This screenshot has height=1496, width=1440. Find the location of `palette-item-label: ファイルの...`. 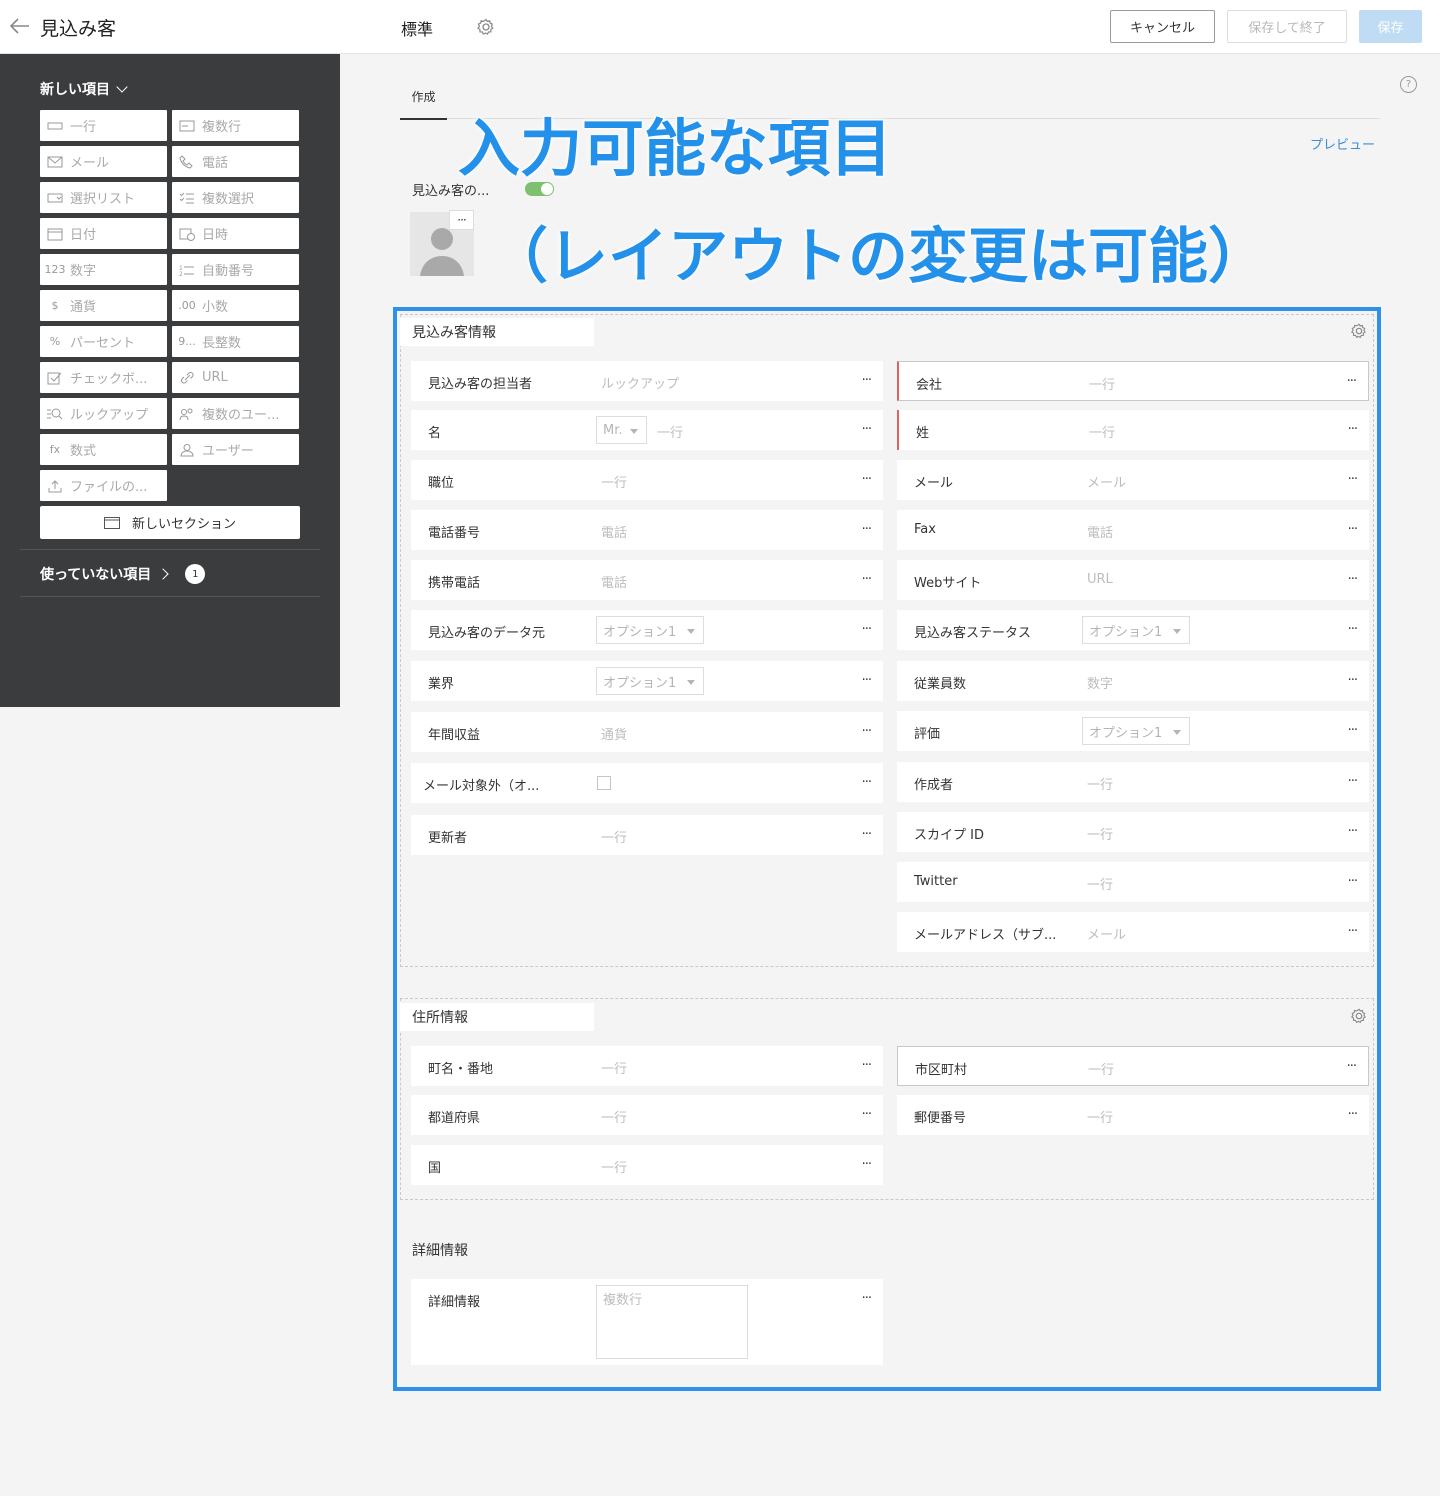

palette-item-label: ファイルの... is located at coordinates (109, 487).